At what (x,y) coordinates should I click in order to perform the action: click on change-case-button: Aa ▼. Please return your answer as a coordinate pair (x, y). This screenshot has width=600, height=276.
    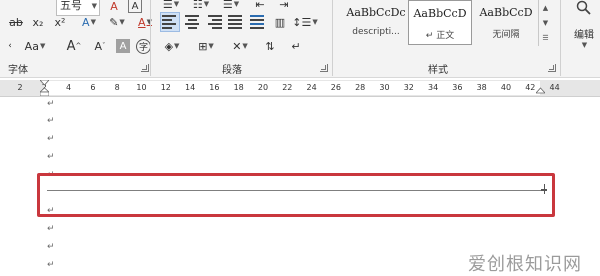
    Looking at the image, I should click on (35, 46).